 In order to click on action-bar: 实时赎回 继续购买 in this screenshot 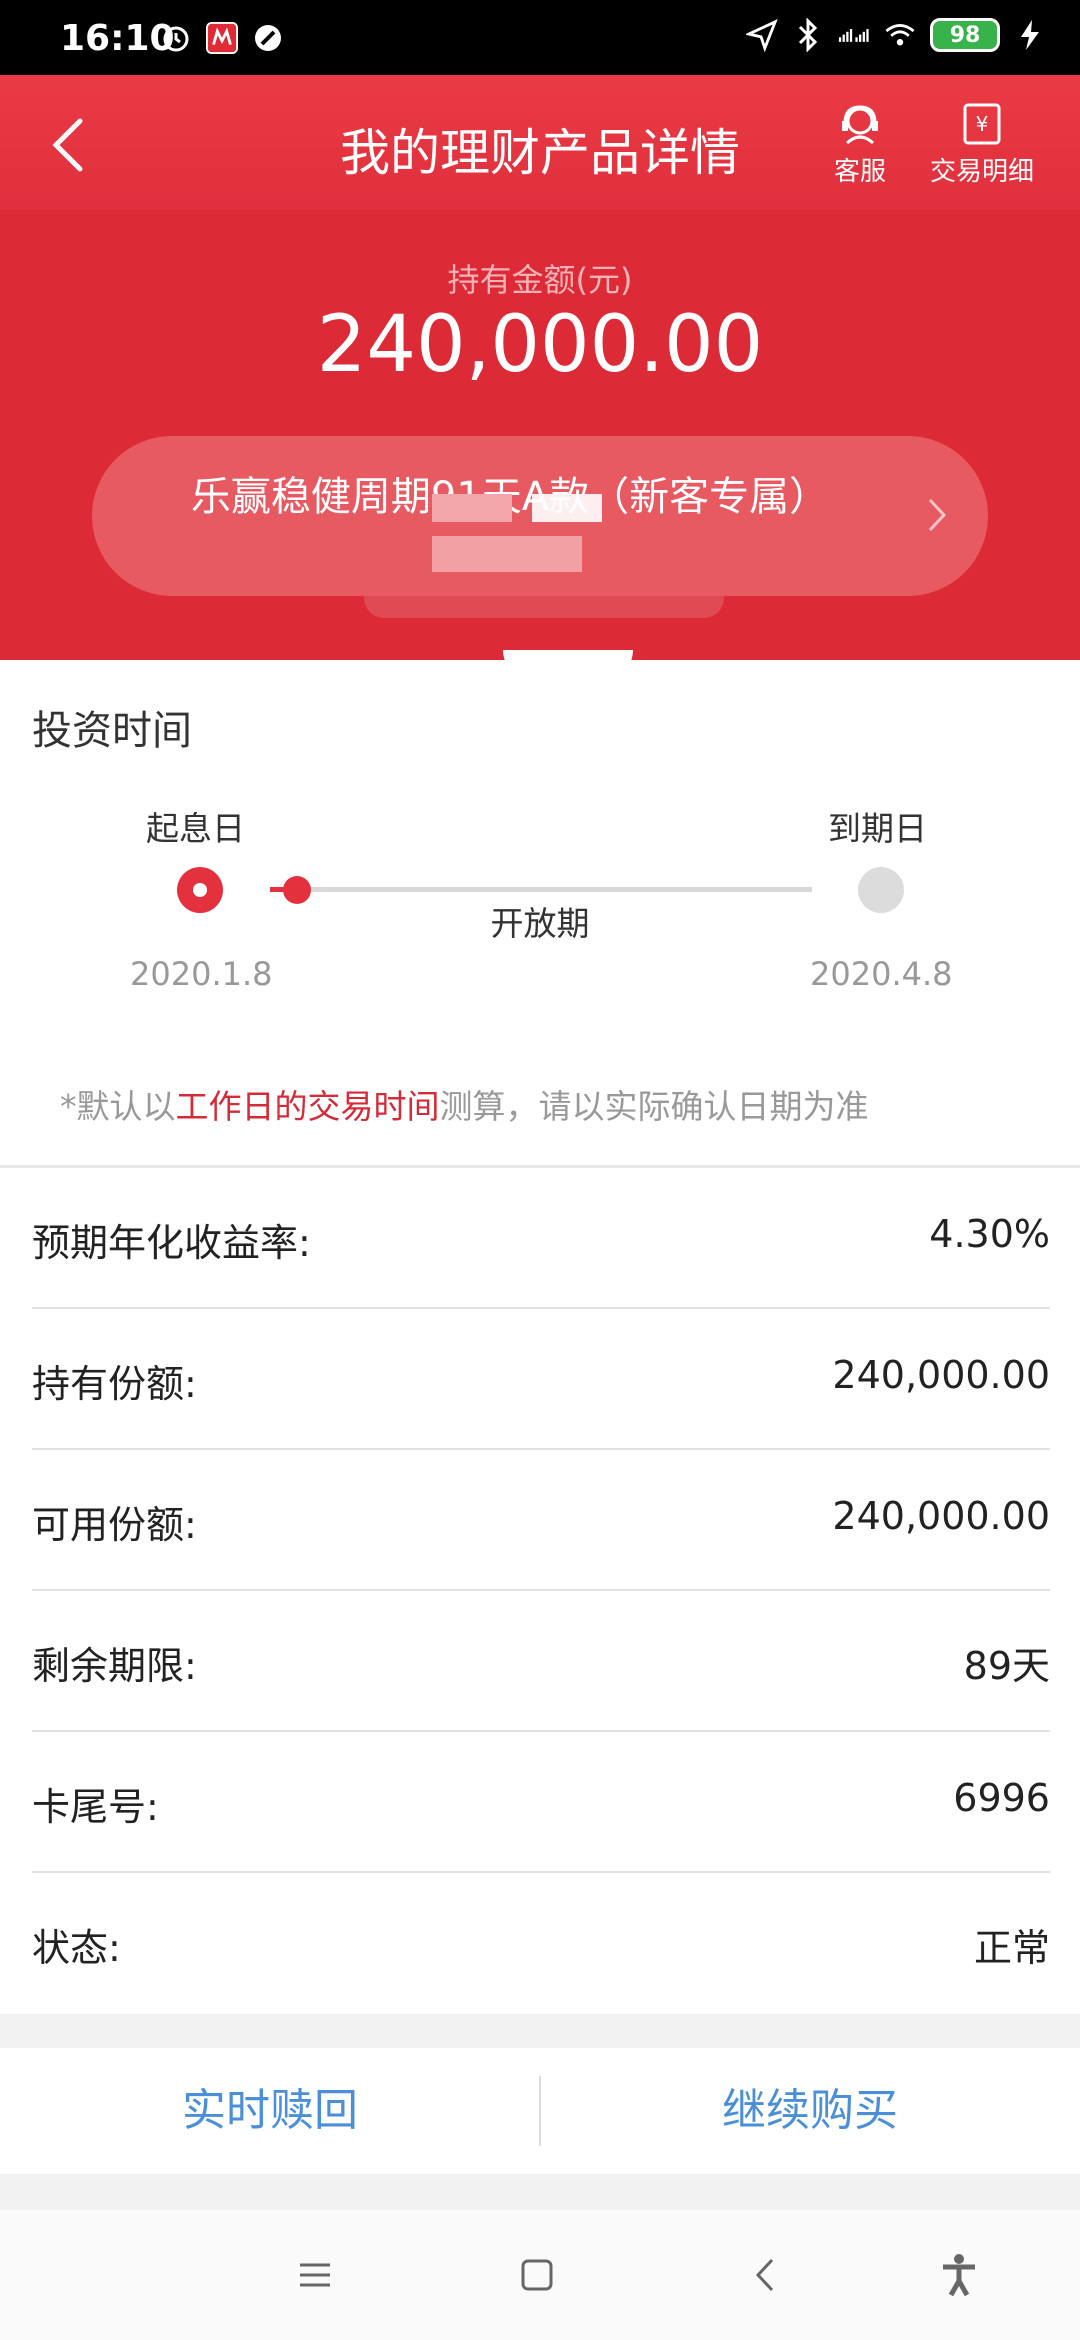, I will do `click(540, 2111)`.